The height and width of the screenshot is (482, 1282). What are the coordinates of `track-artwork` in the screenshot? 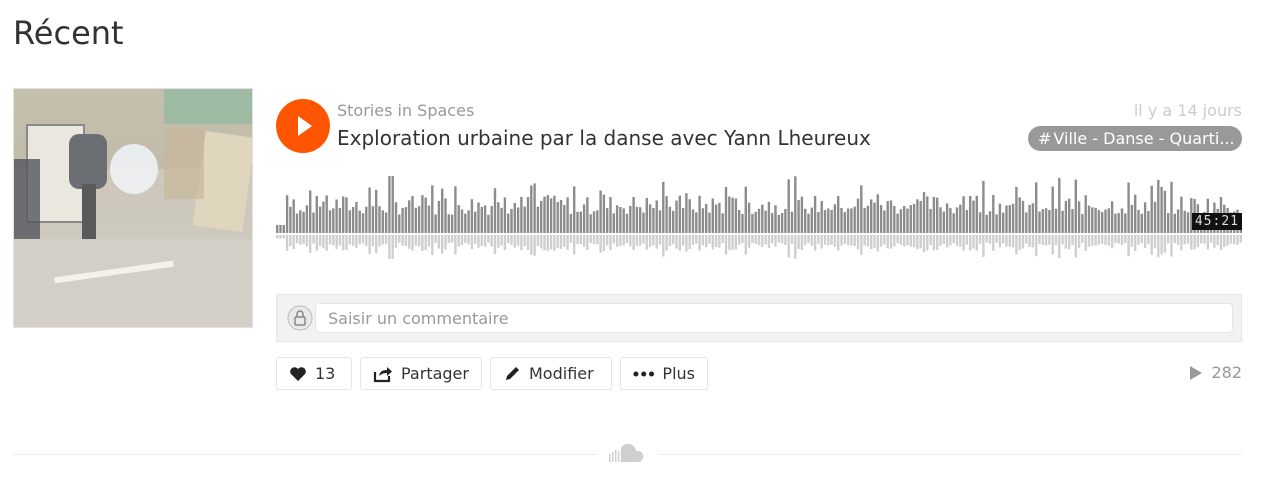 It's located at (133, 208).